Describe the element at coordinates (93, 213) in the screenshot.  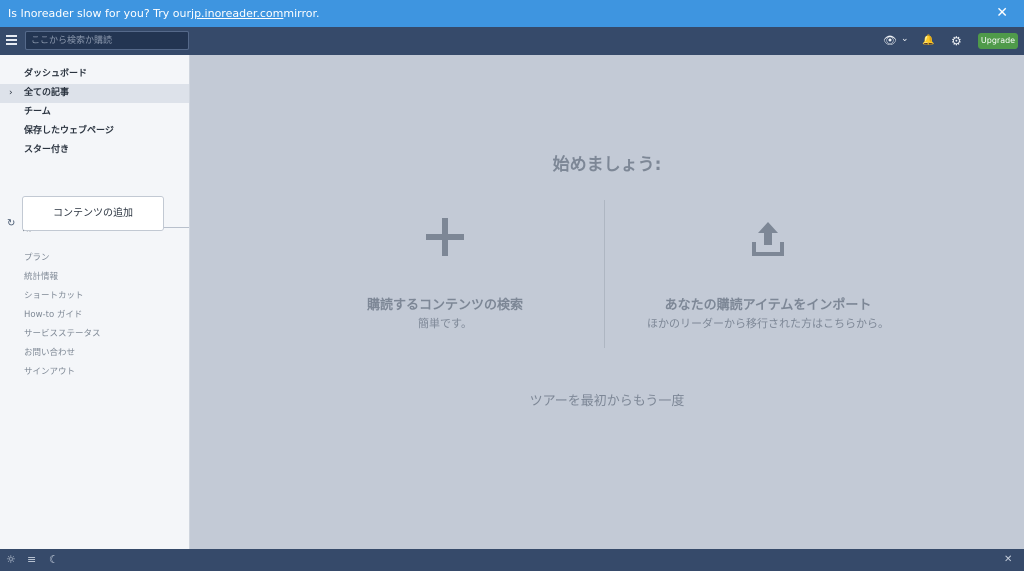
I see `add-content-button: コンテンツの追加` at that location.